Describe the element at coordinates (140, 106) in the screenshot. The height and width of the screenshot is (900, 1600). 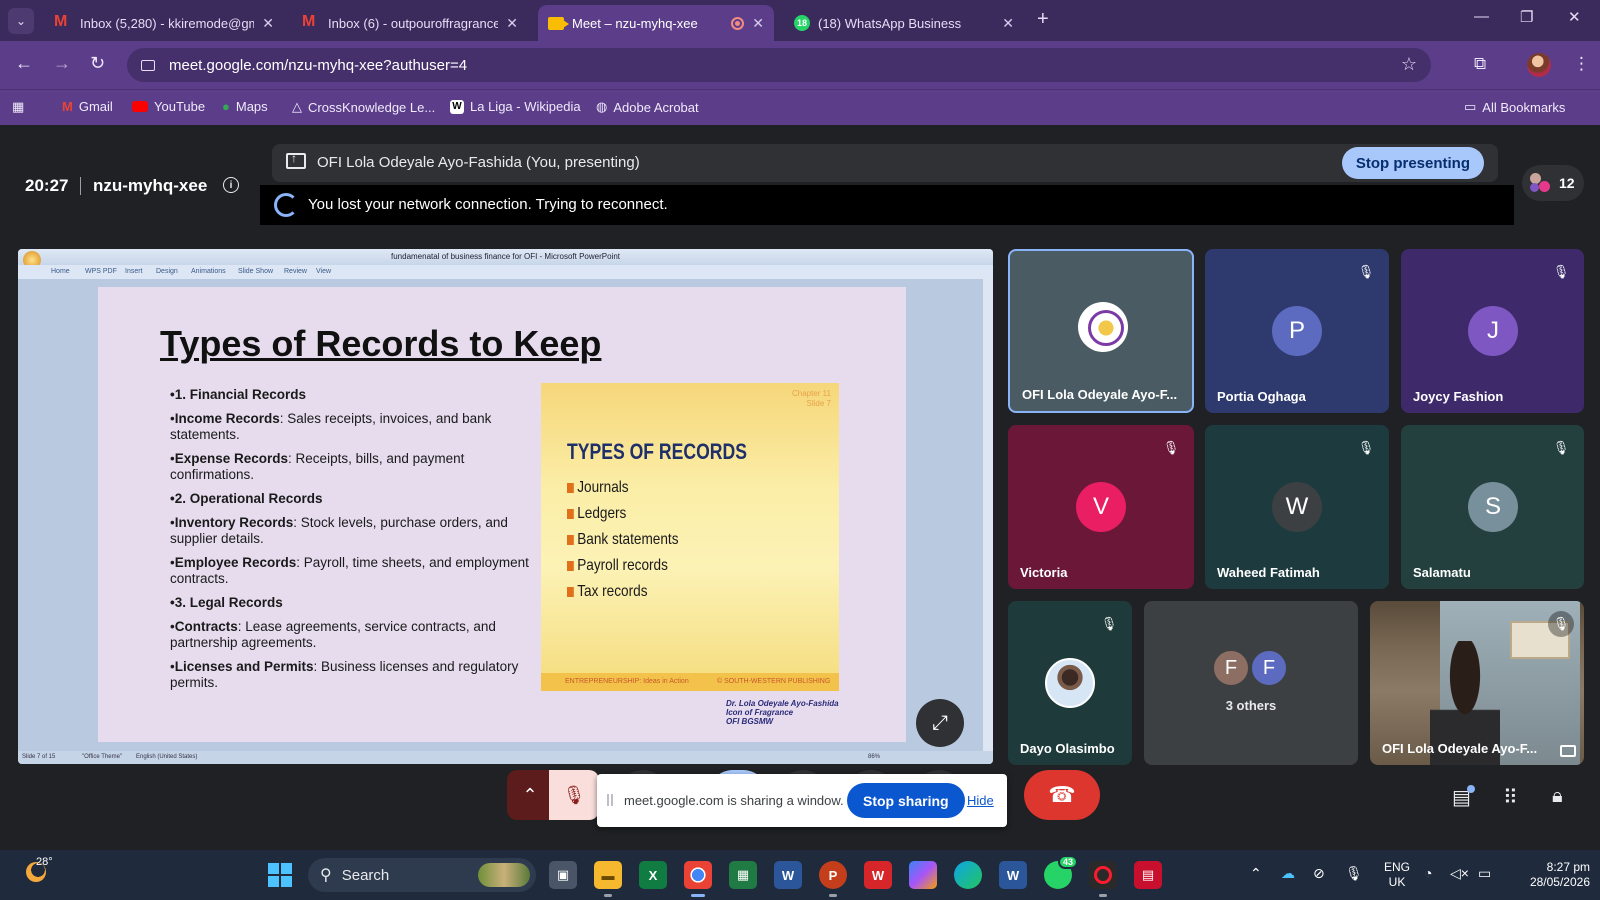
I see `youtube-icon` at that location.